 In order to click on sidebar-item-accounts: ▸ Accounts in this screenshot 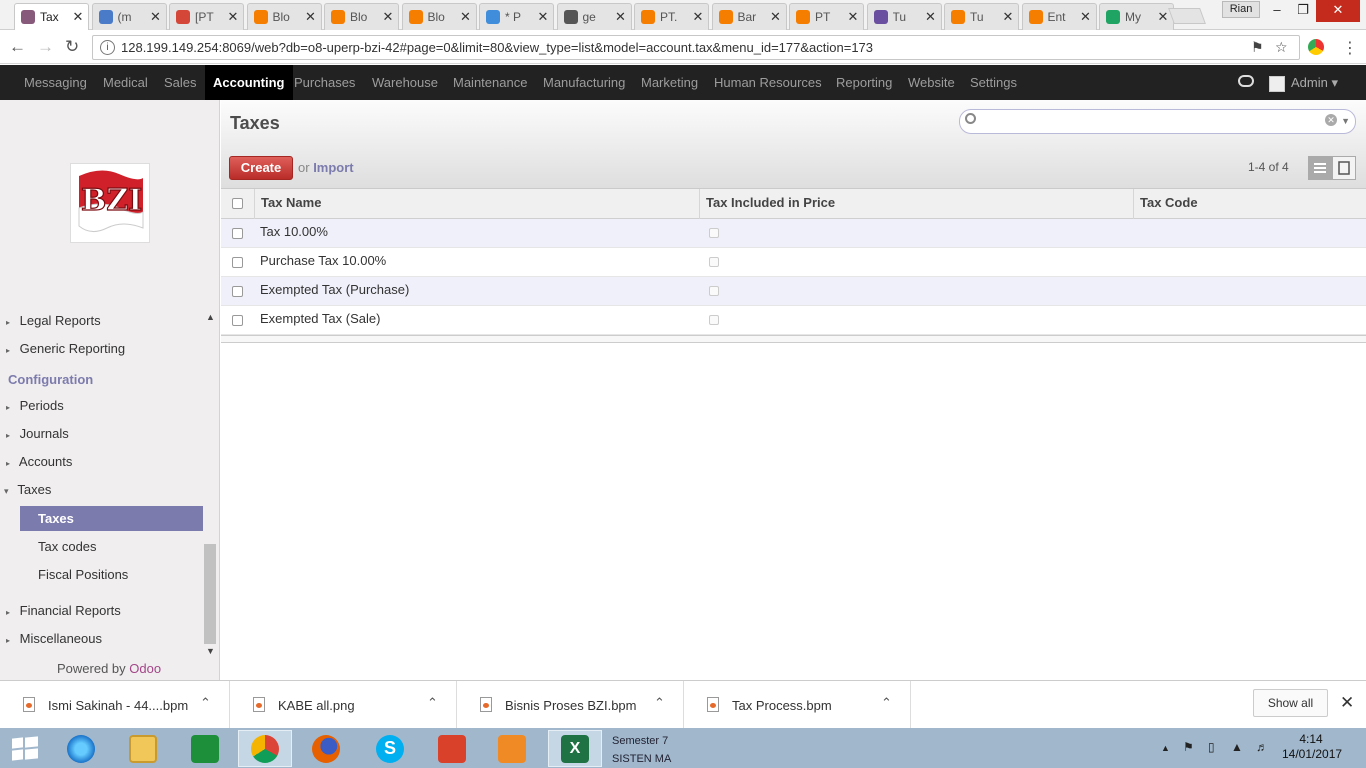, I will do `click(39, 461)`.